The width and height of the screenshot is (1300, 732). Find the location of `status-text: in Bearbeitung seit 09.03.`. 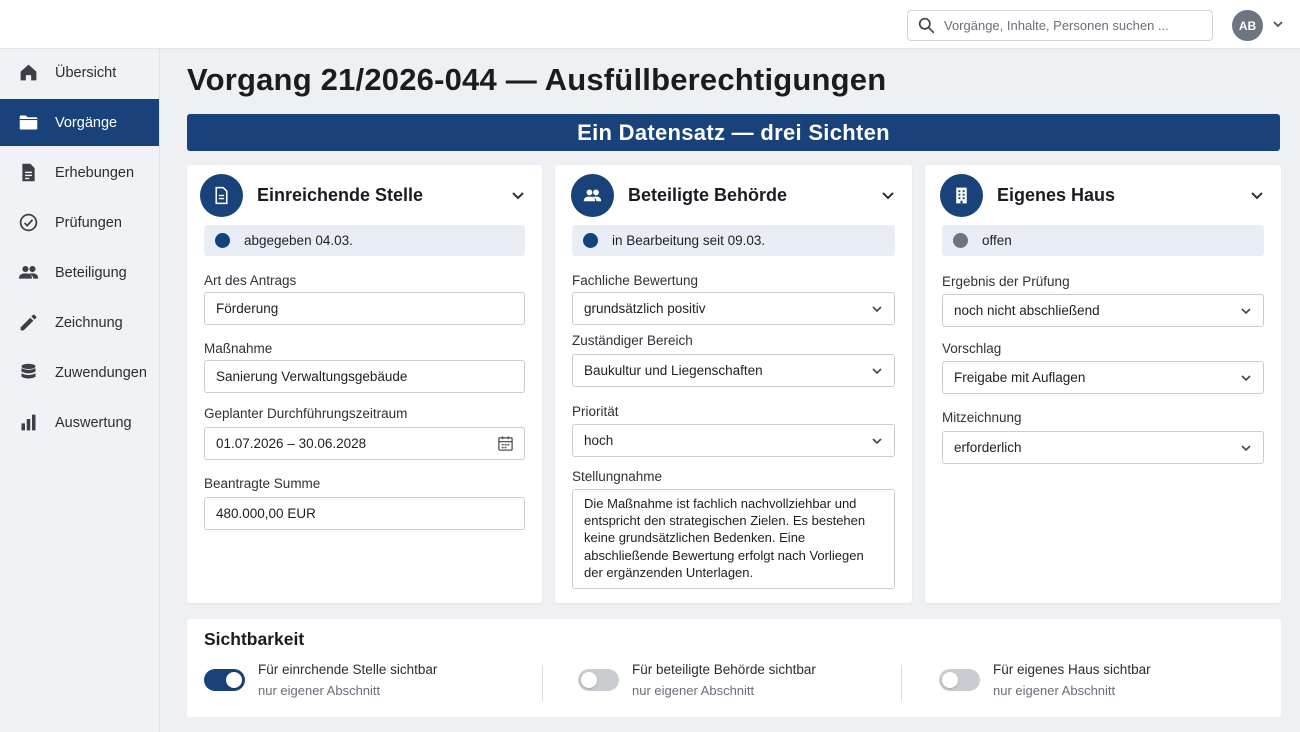

status-text: in Bearbeitung seit 09.03. is located at coordinates (689, 240).